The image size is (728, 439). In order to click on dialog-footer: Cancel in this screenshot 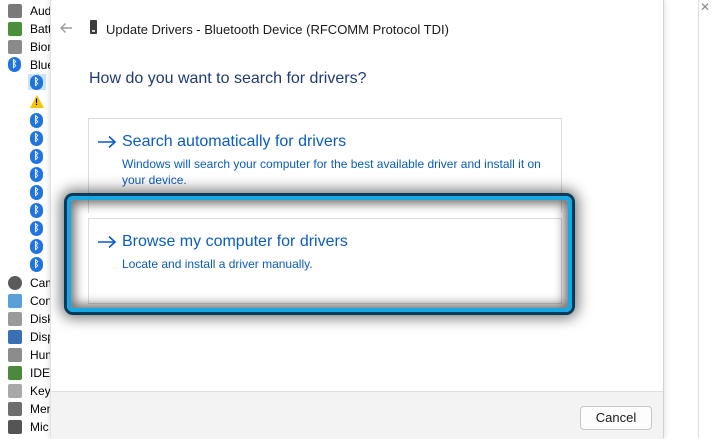, I will do `click(357, 415)`.